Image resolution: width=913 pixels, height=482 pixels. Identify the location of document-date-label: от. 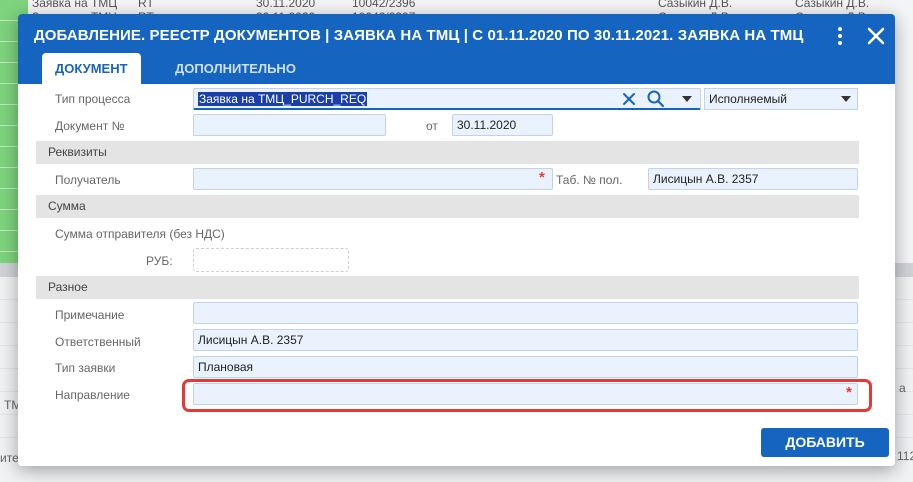
(432, 126).